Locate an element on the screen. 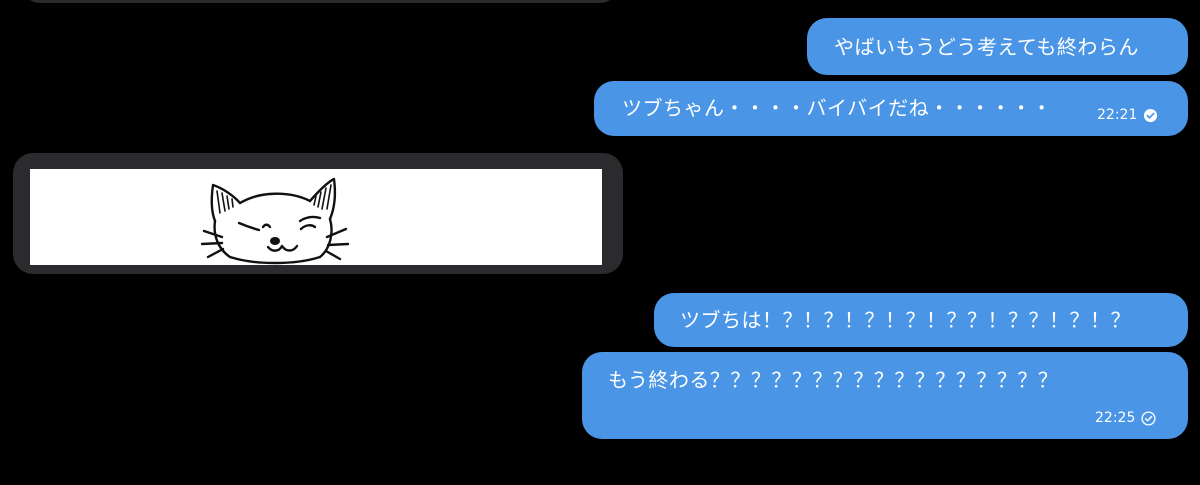 This screenshot has width=1200, height=485. message-meta: 22:21 is located at coordinates (1127, 115).